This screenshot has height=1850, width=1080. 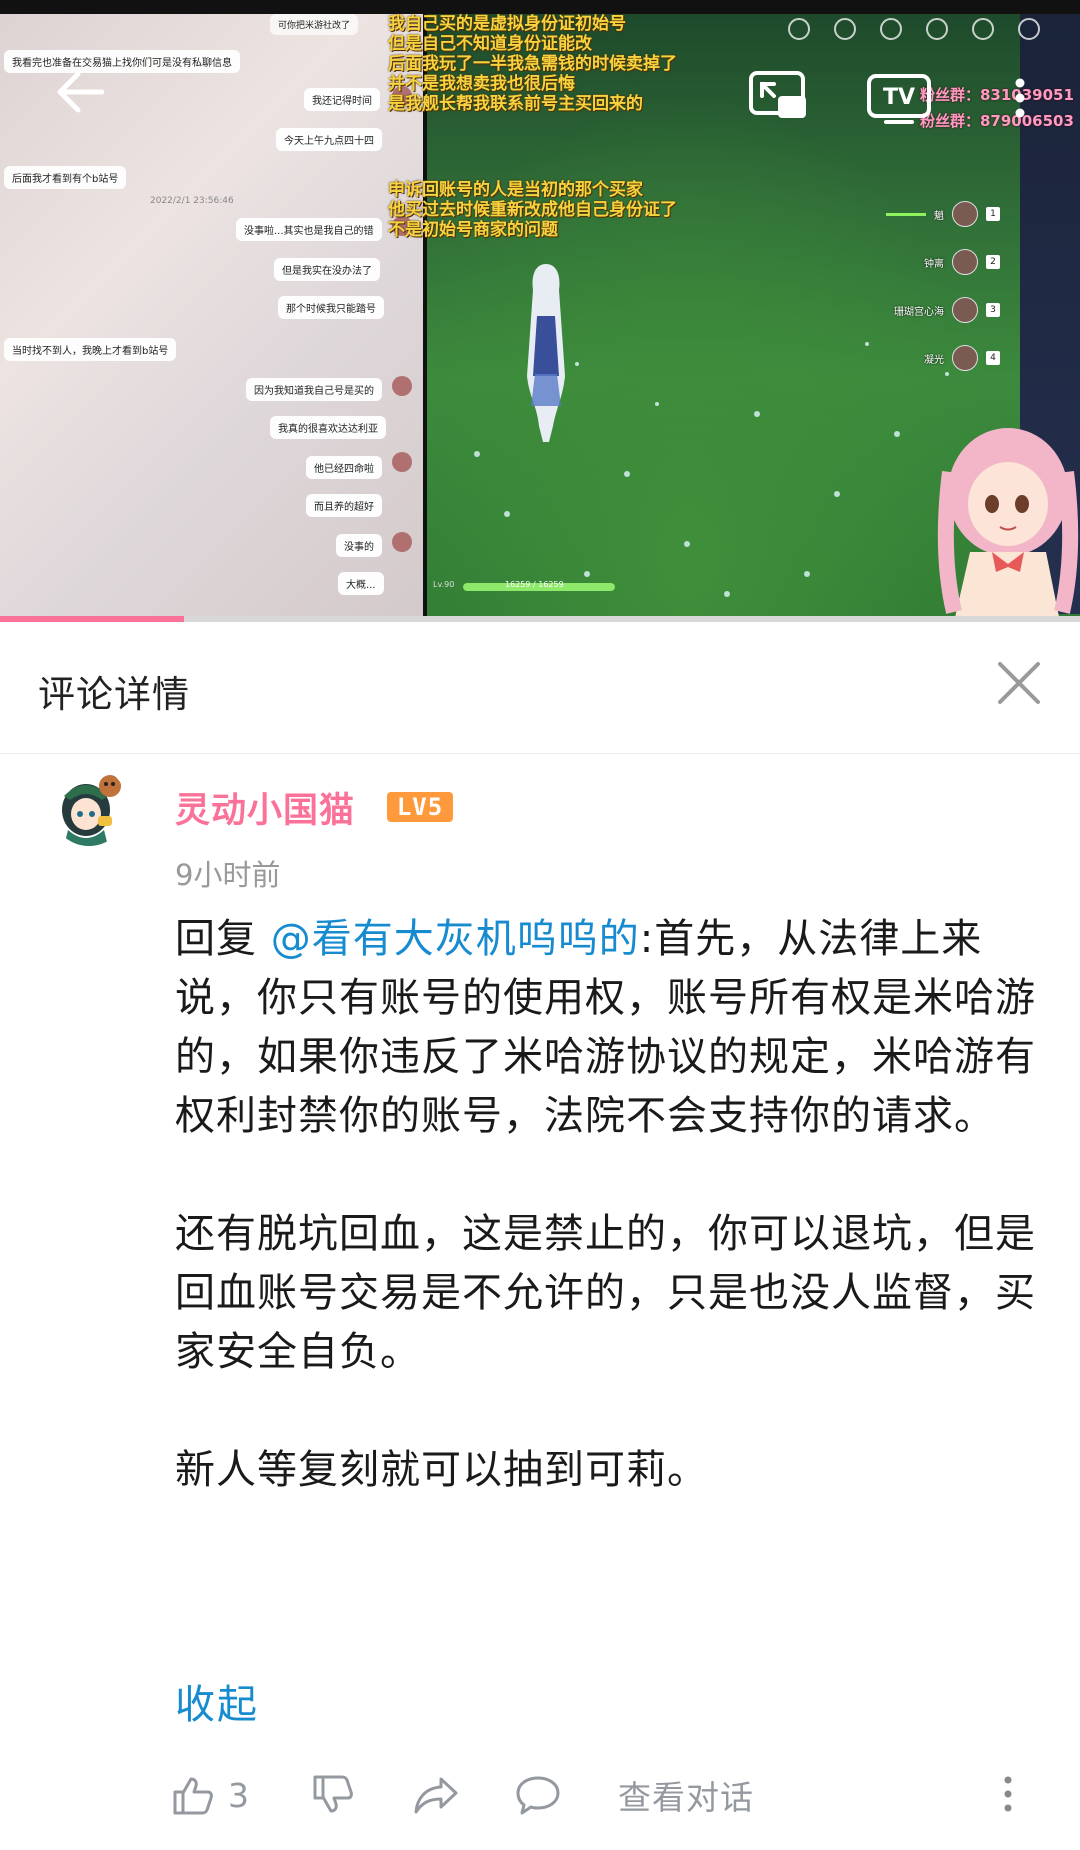 I want to click on chat-message: 当时找不到人，我晚上才看到b站号, so click(x=90, y=349).